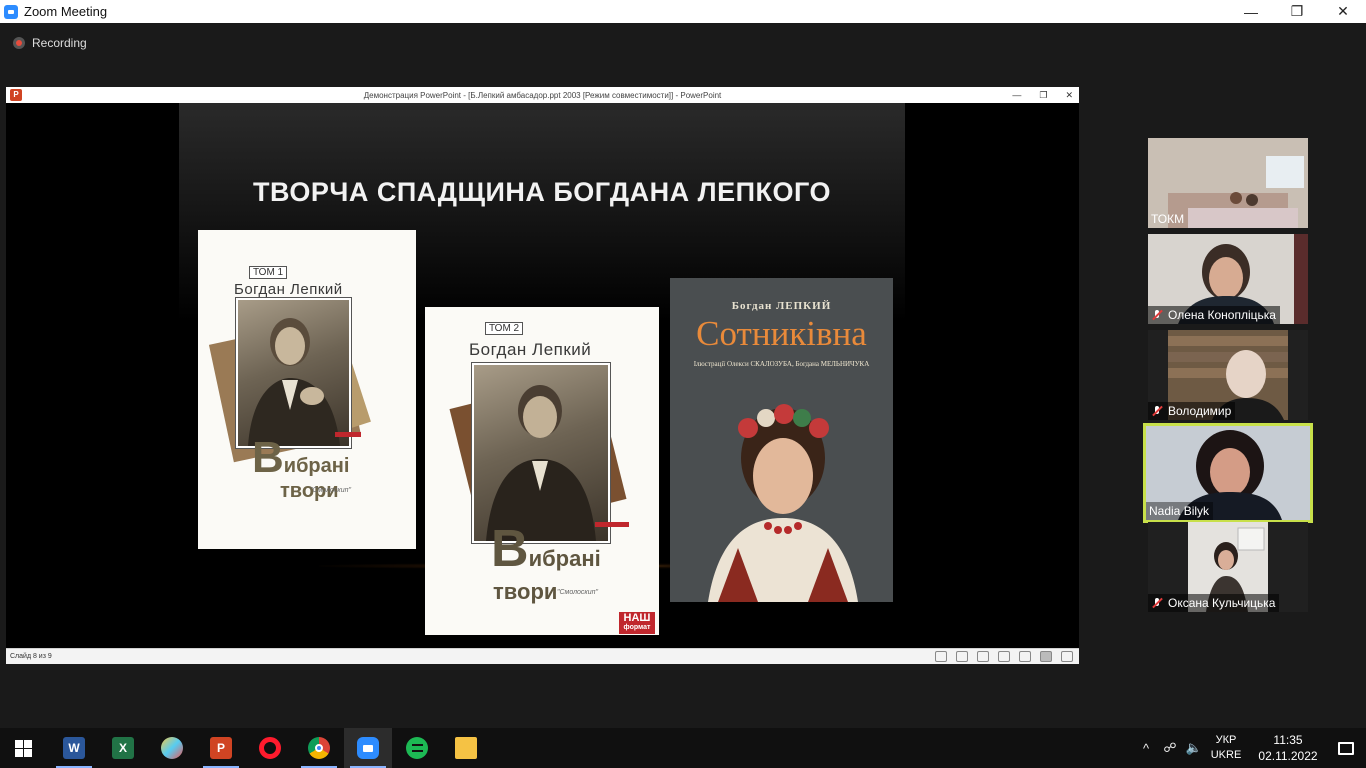 This screenshot has height=768, width=1366. I want to click on participant-tile-active-speaker: Nadia Bilyk, so click(1228, 473).